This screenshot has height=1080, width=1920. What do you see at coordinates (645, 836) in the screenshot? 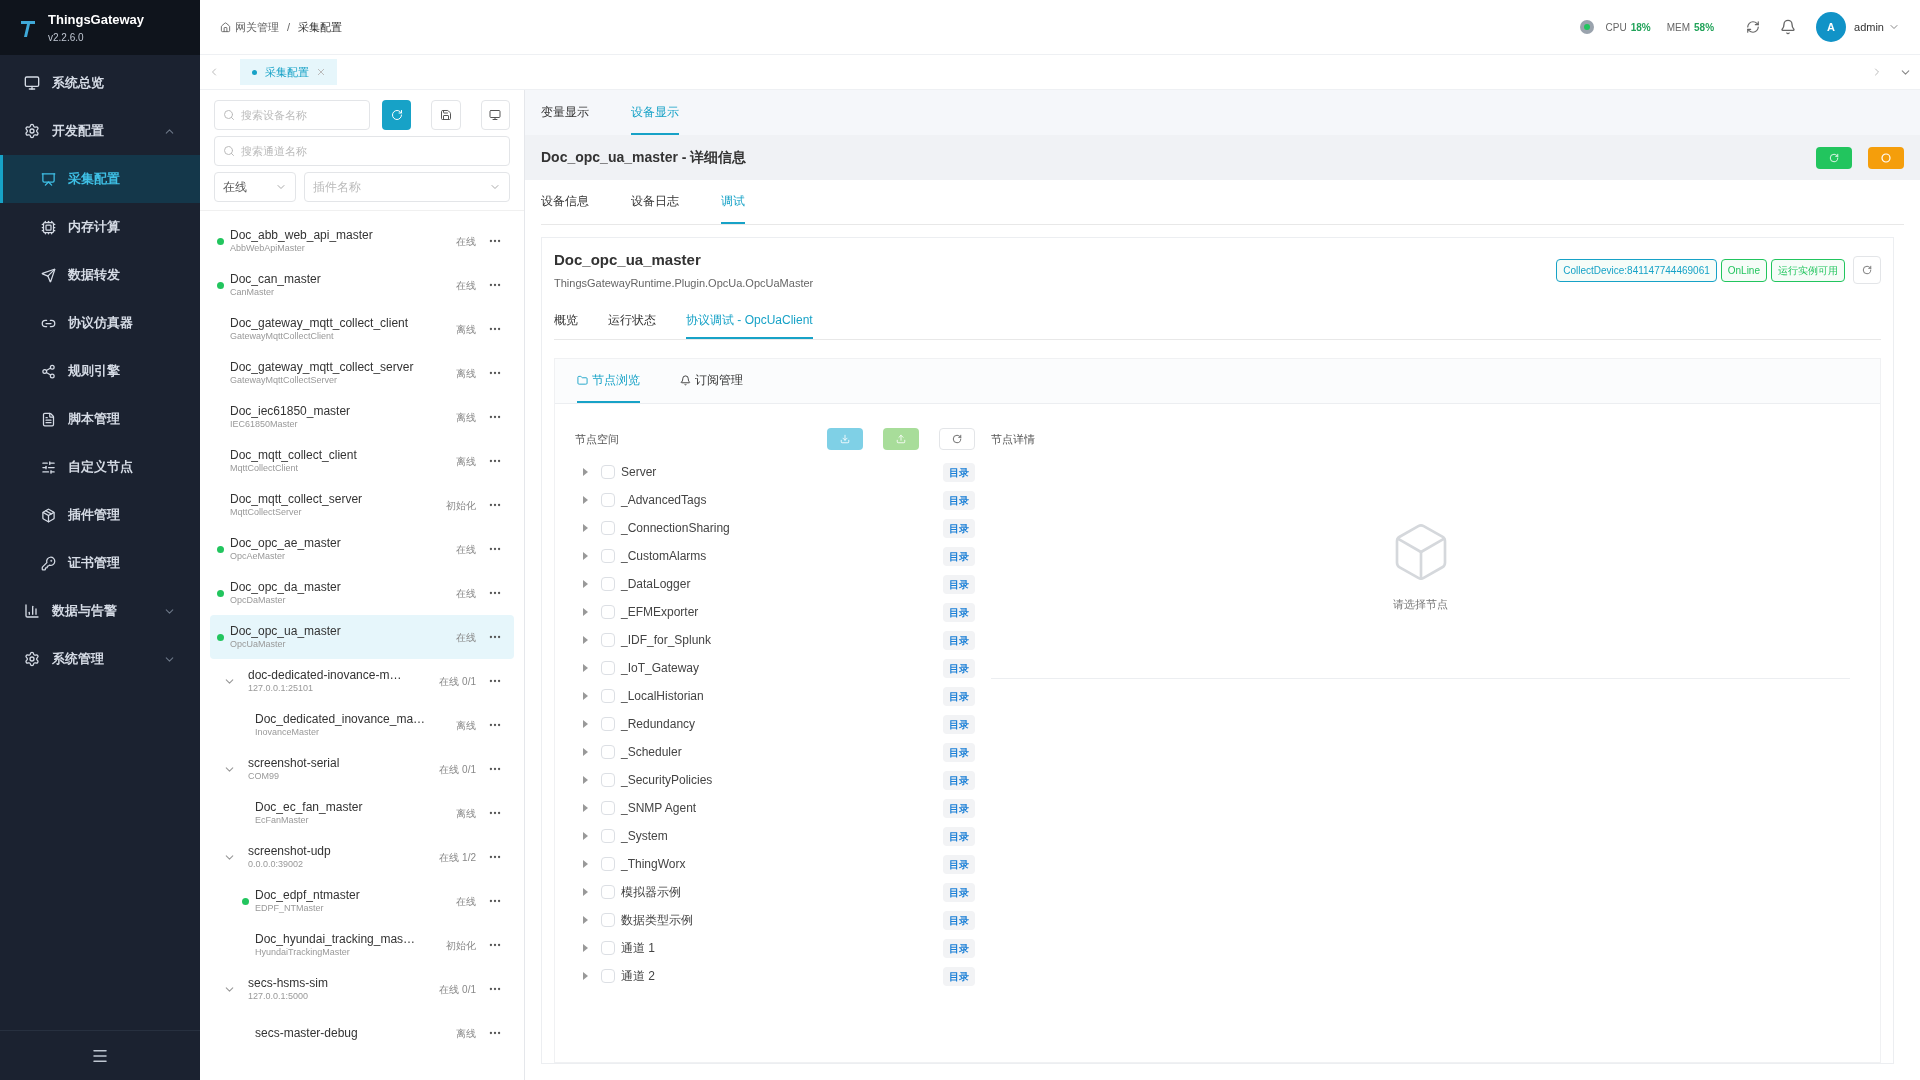
I see `node-label: _System` at bounding box center [645, 836].